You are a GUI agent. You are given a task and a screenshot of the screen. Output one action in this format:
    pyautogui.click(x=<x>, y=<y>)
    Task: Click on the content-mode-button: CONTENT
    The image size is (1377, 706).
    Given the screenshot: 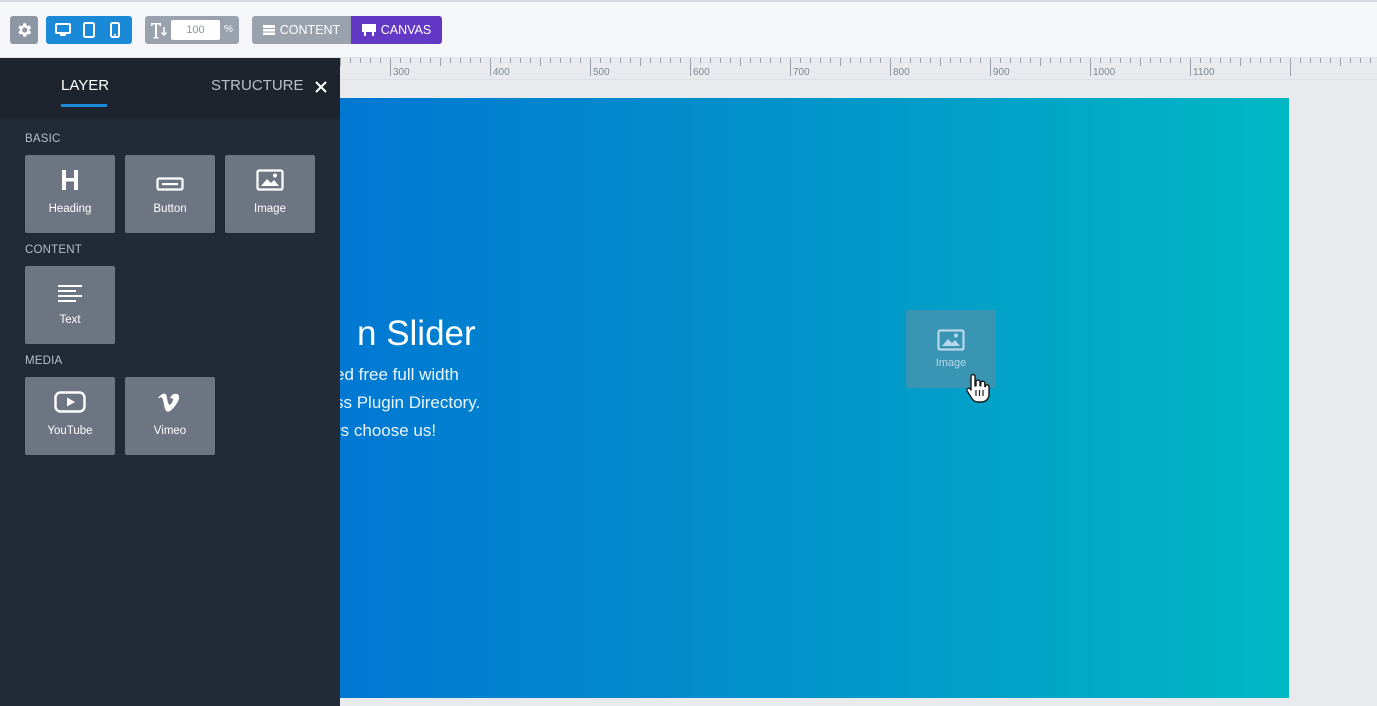 What is the action you would take?
    pyautogui.click(x=301, y=30)
    